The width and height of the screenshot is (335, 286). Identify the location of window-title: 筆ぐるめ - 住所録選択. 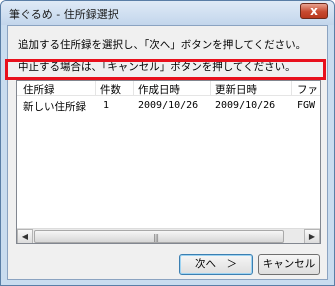
(64, 14).